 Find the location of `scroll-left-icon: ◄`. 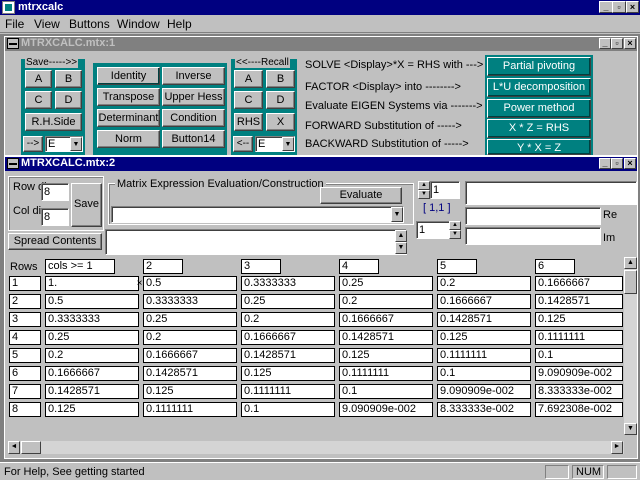

scroll-left-icon: ◄ is located at coordinates (14, 447).